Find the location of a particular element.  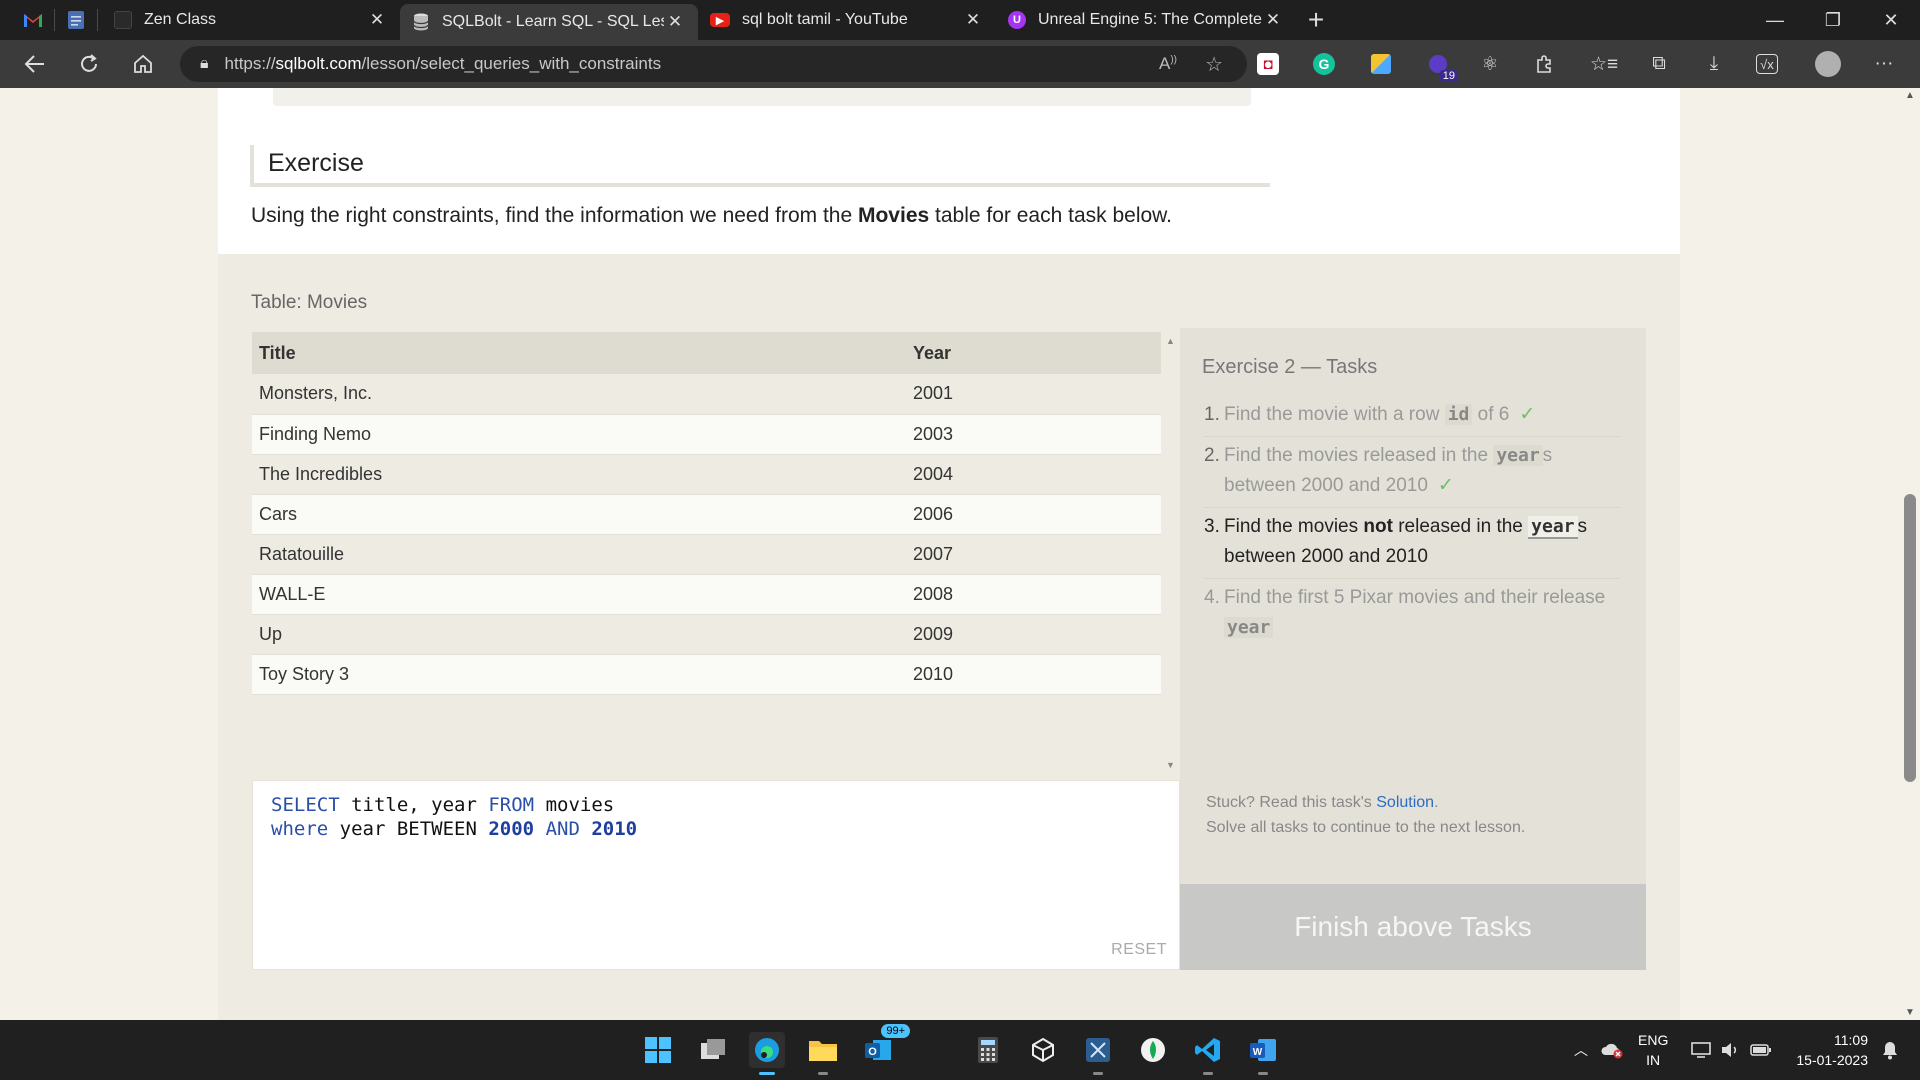

finish-tasks-button: Finish above Tasks is located at coordinates (1413, 927).